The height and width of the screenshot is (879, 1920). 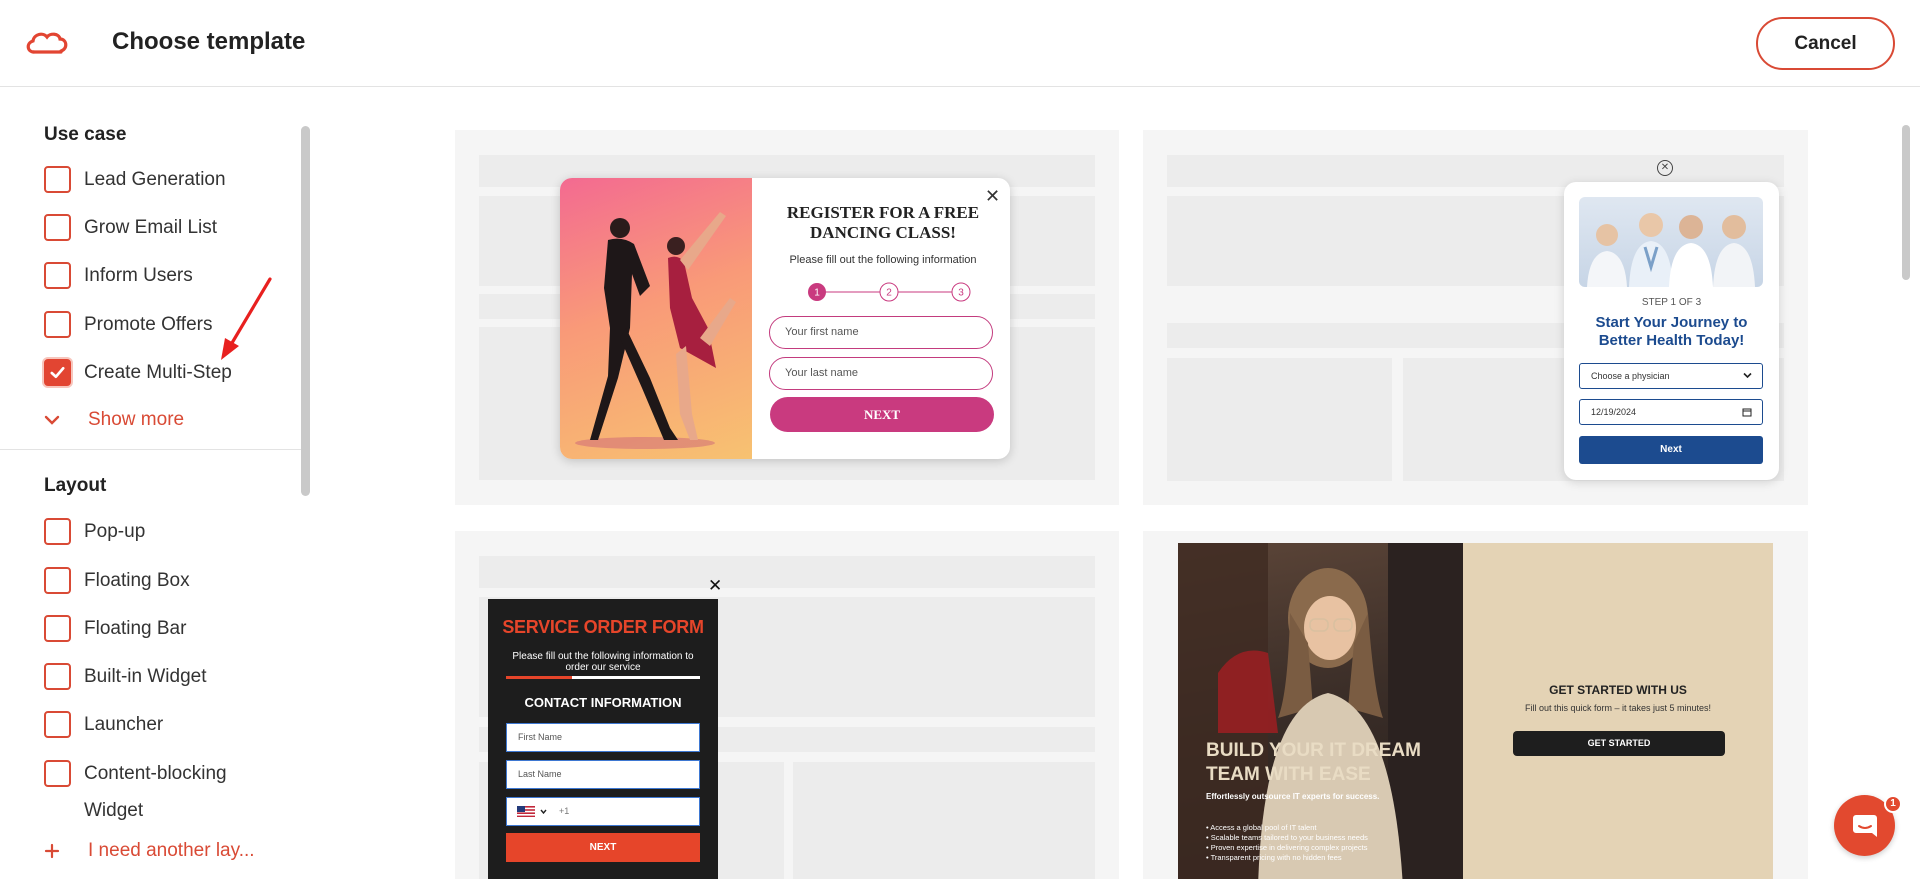 What do you see at coordinates (174, 227) in the screenshot?
I see `filter-grow-email-list: Grow Email List` at bounding box center [174, 227].